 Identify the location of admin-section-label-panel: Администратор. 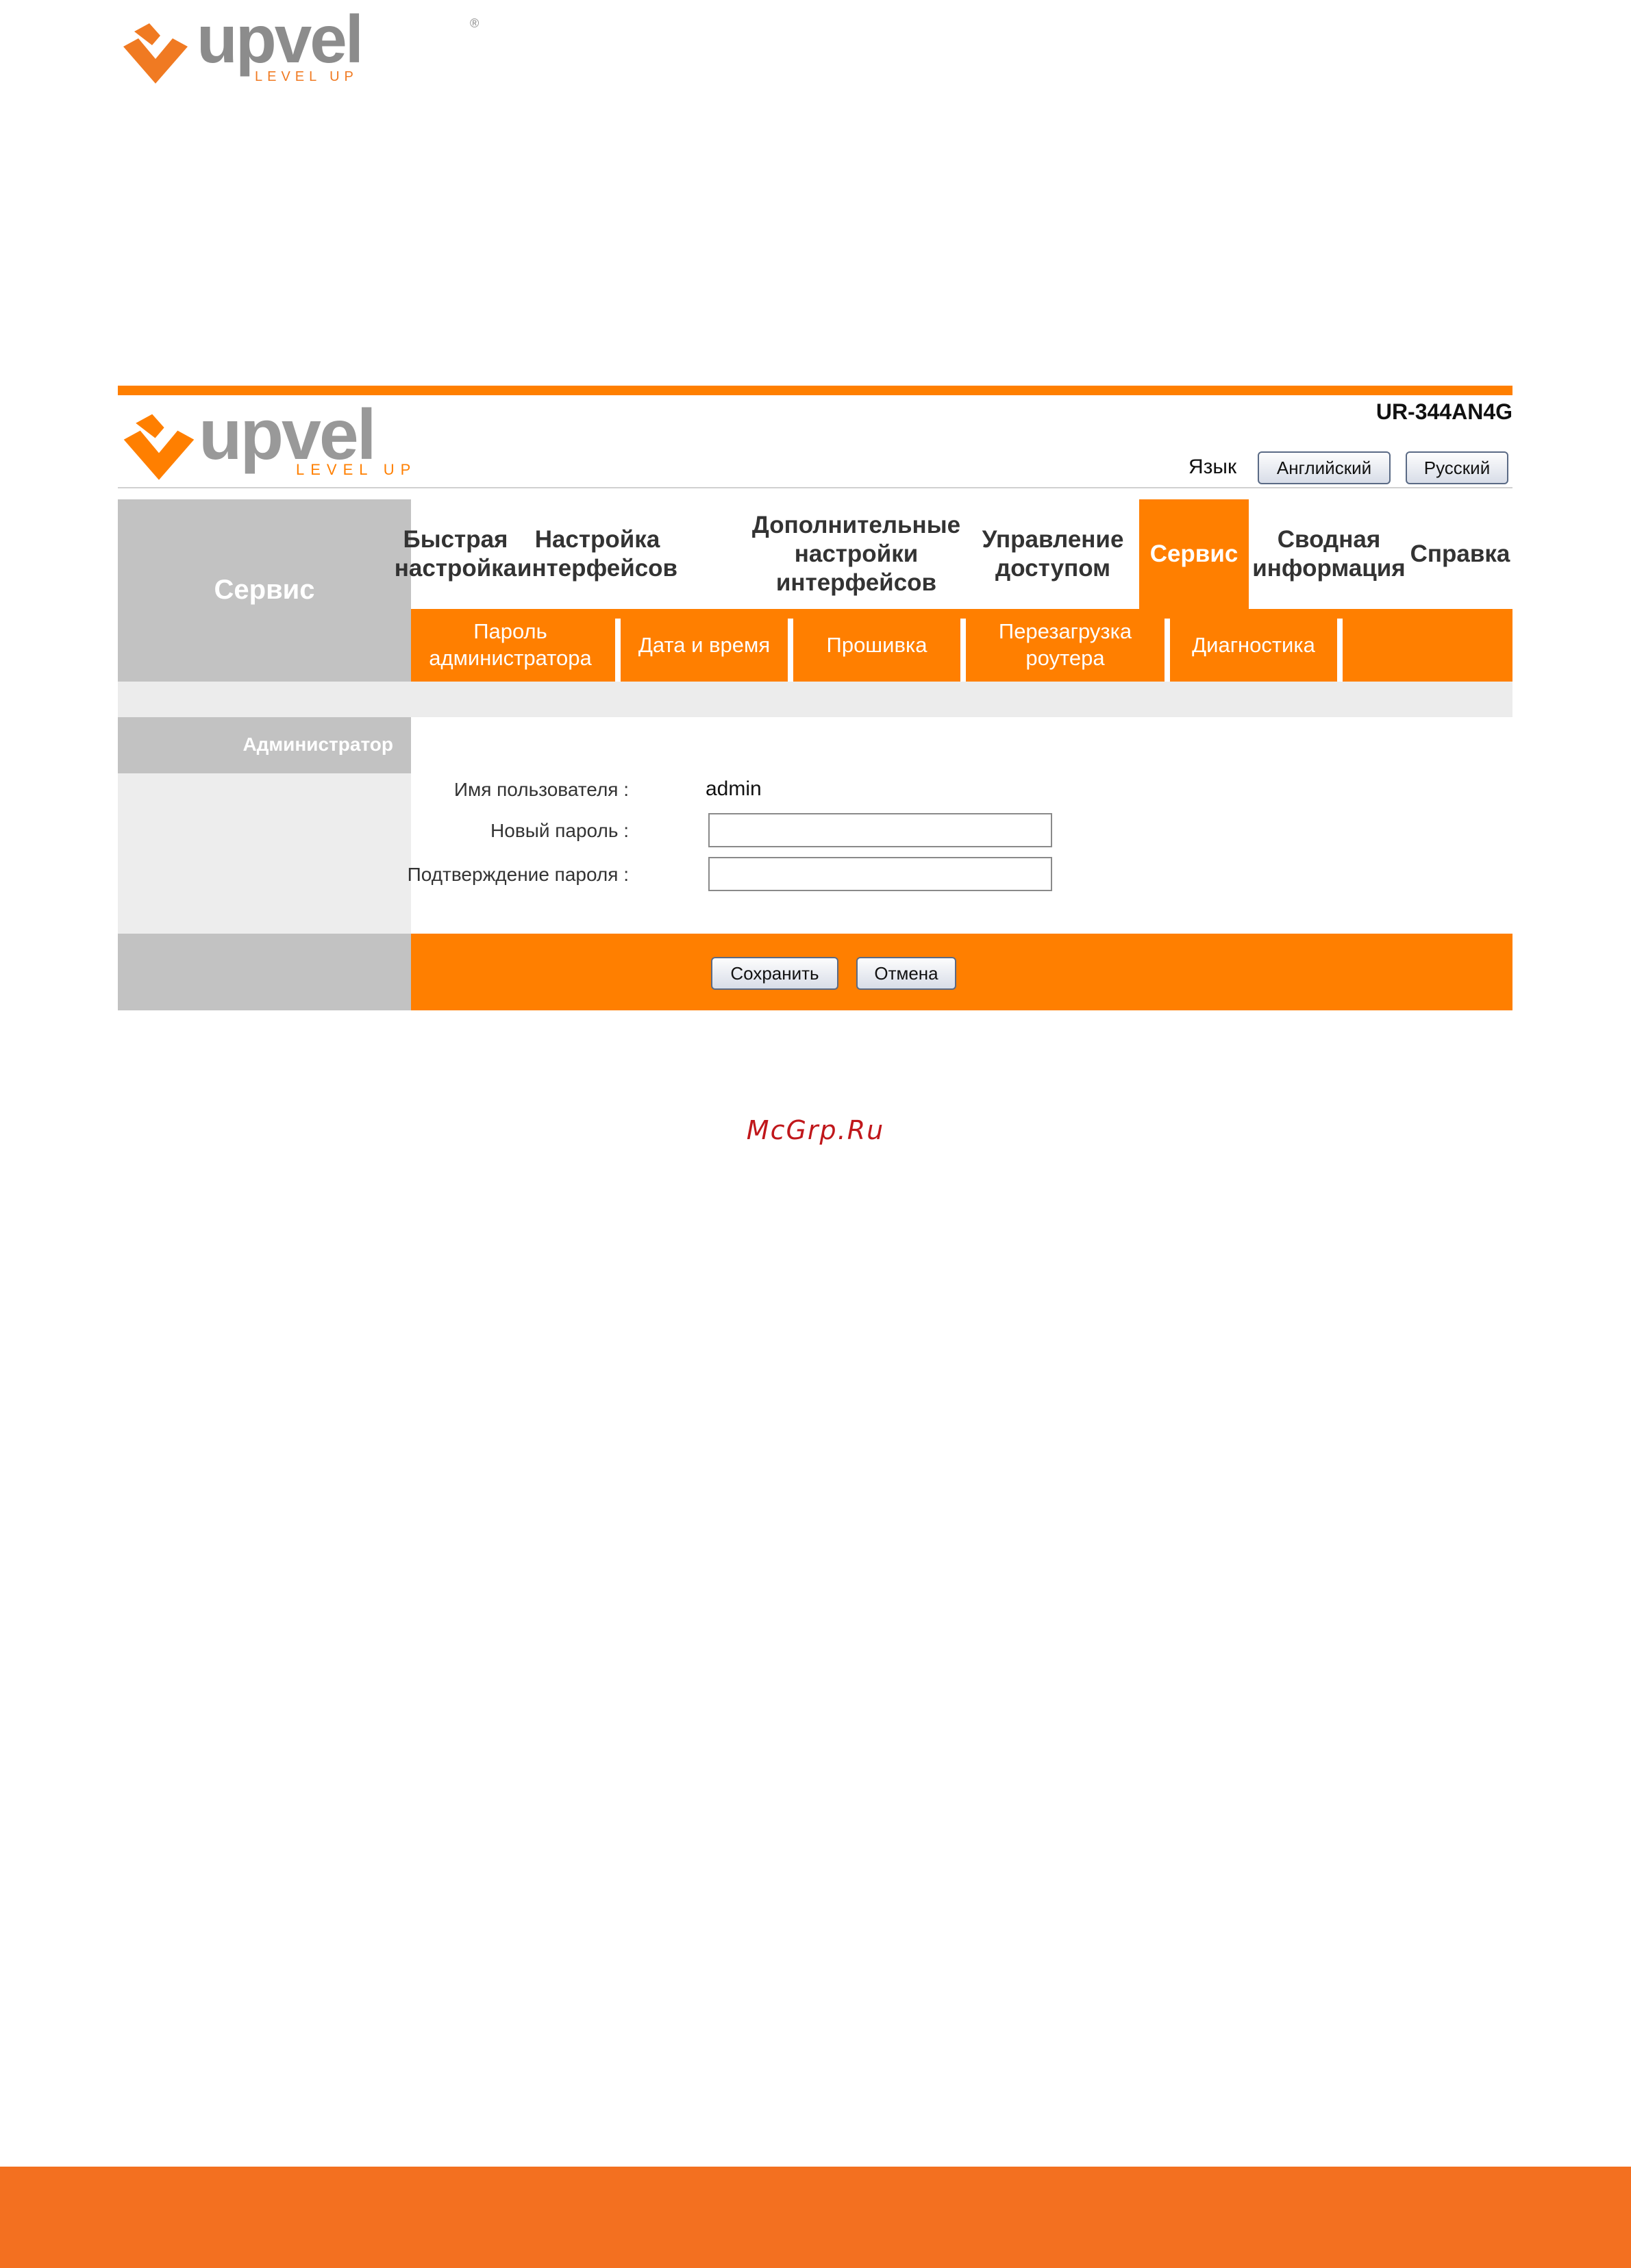
(264, 745).